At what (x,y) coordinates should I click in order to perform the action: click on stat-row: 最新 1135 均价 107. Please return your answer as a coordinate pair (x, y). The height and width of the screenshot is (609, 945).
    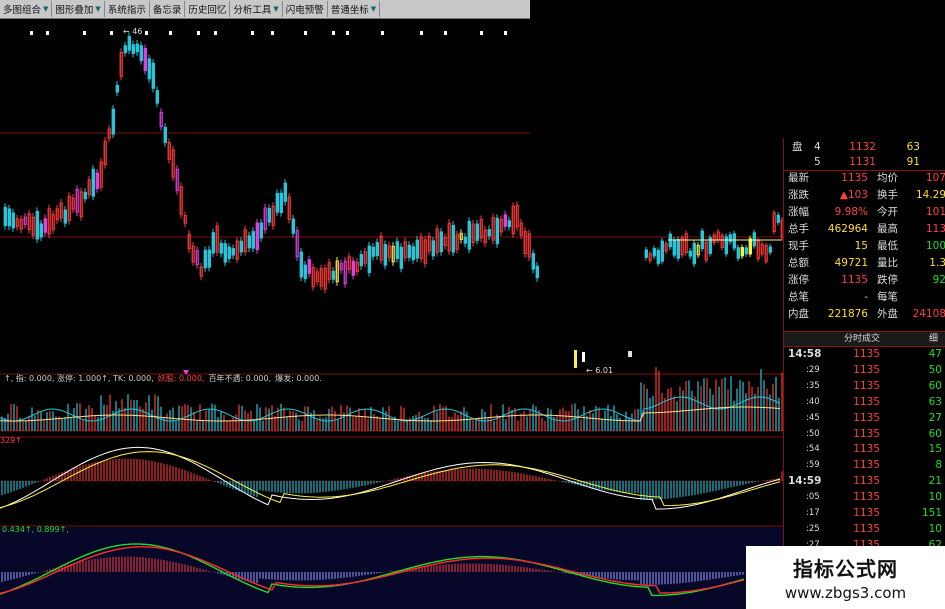
    Looking at the image, I should click on (864, 178).